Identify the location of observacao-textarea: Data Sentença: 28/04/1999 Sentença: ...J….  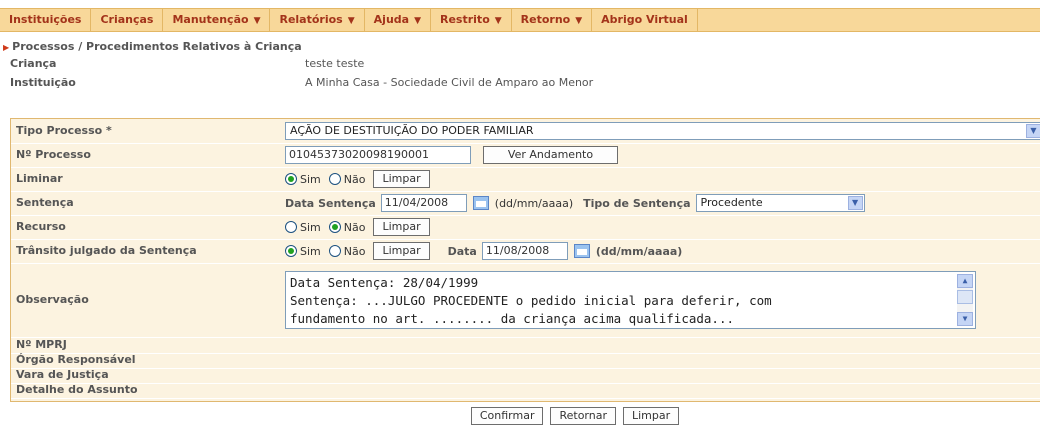
(630, 300).